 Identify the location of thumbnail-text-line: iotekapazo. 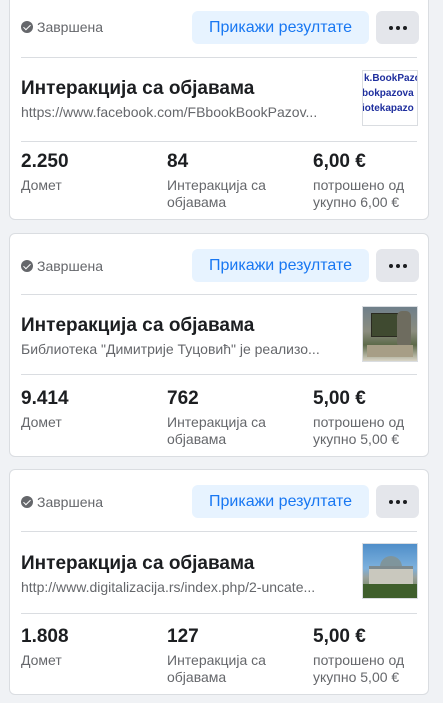
(388, 108).